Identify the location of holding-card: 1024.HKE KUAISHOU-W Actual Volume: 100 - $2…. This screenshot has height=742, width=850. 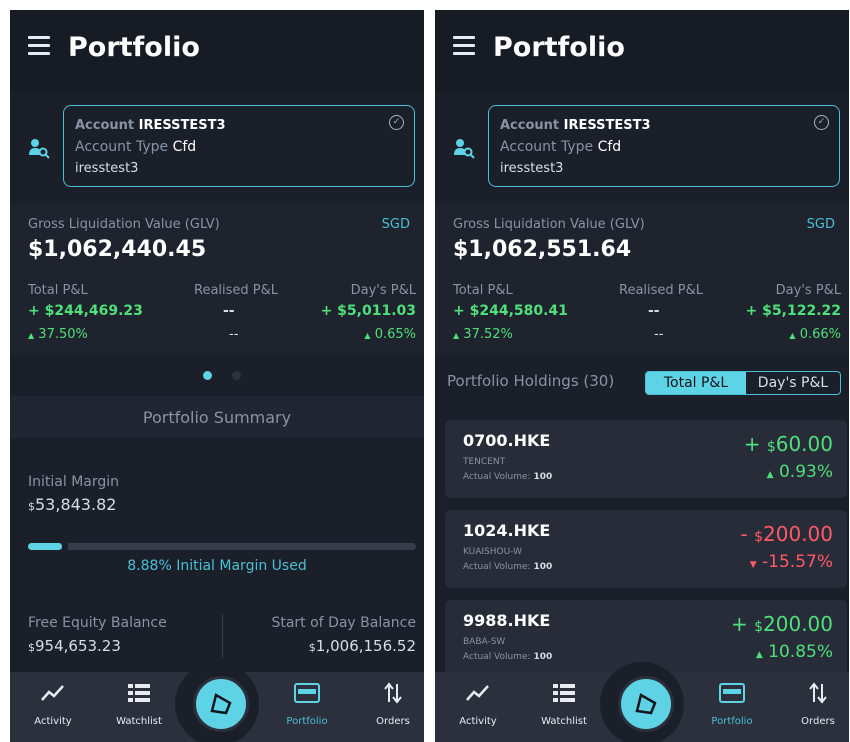
(646, 549).